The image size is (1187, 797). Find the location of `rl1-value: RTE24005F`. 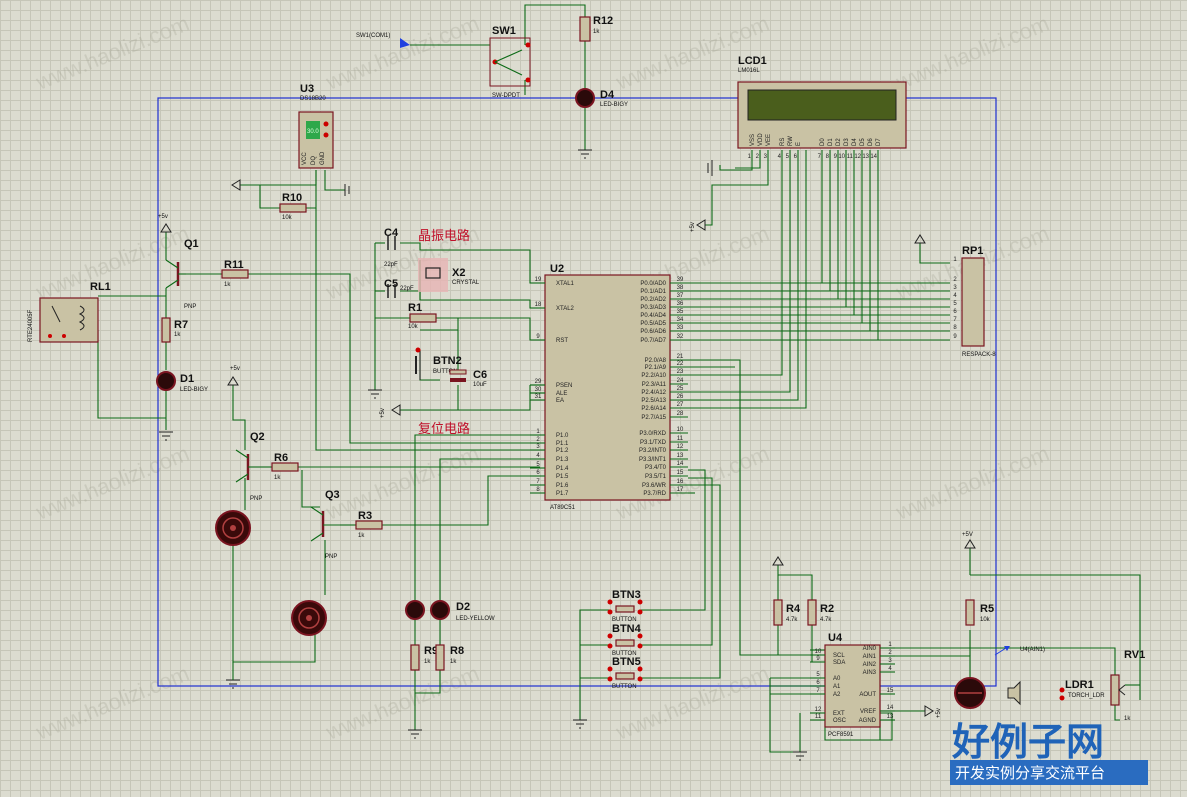

rl1-value: RTE24005F is located at coordinates (31, 325).